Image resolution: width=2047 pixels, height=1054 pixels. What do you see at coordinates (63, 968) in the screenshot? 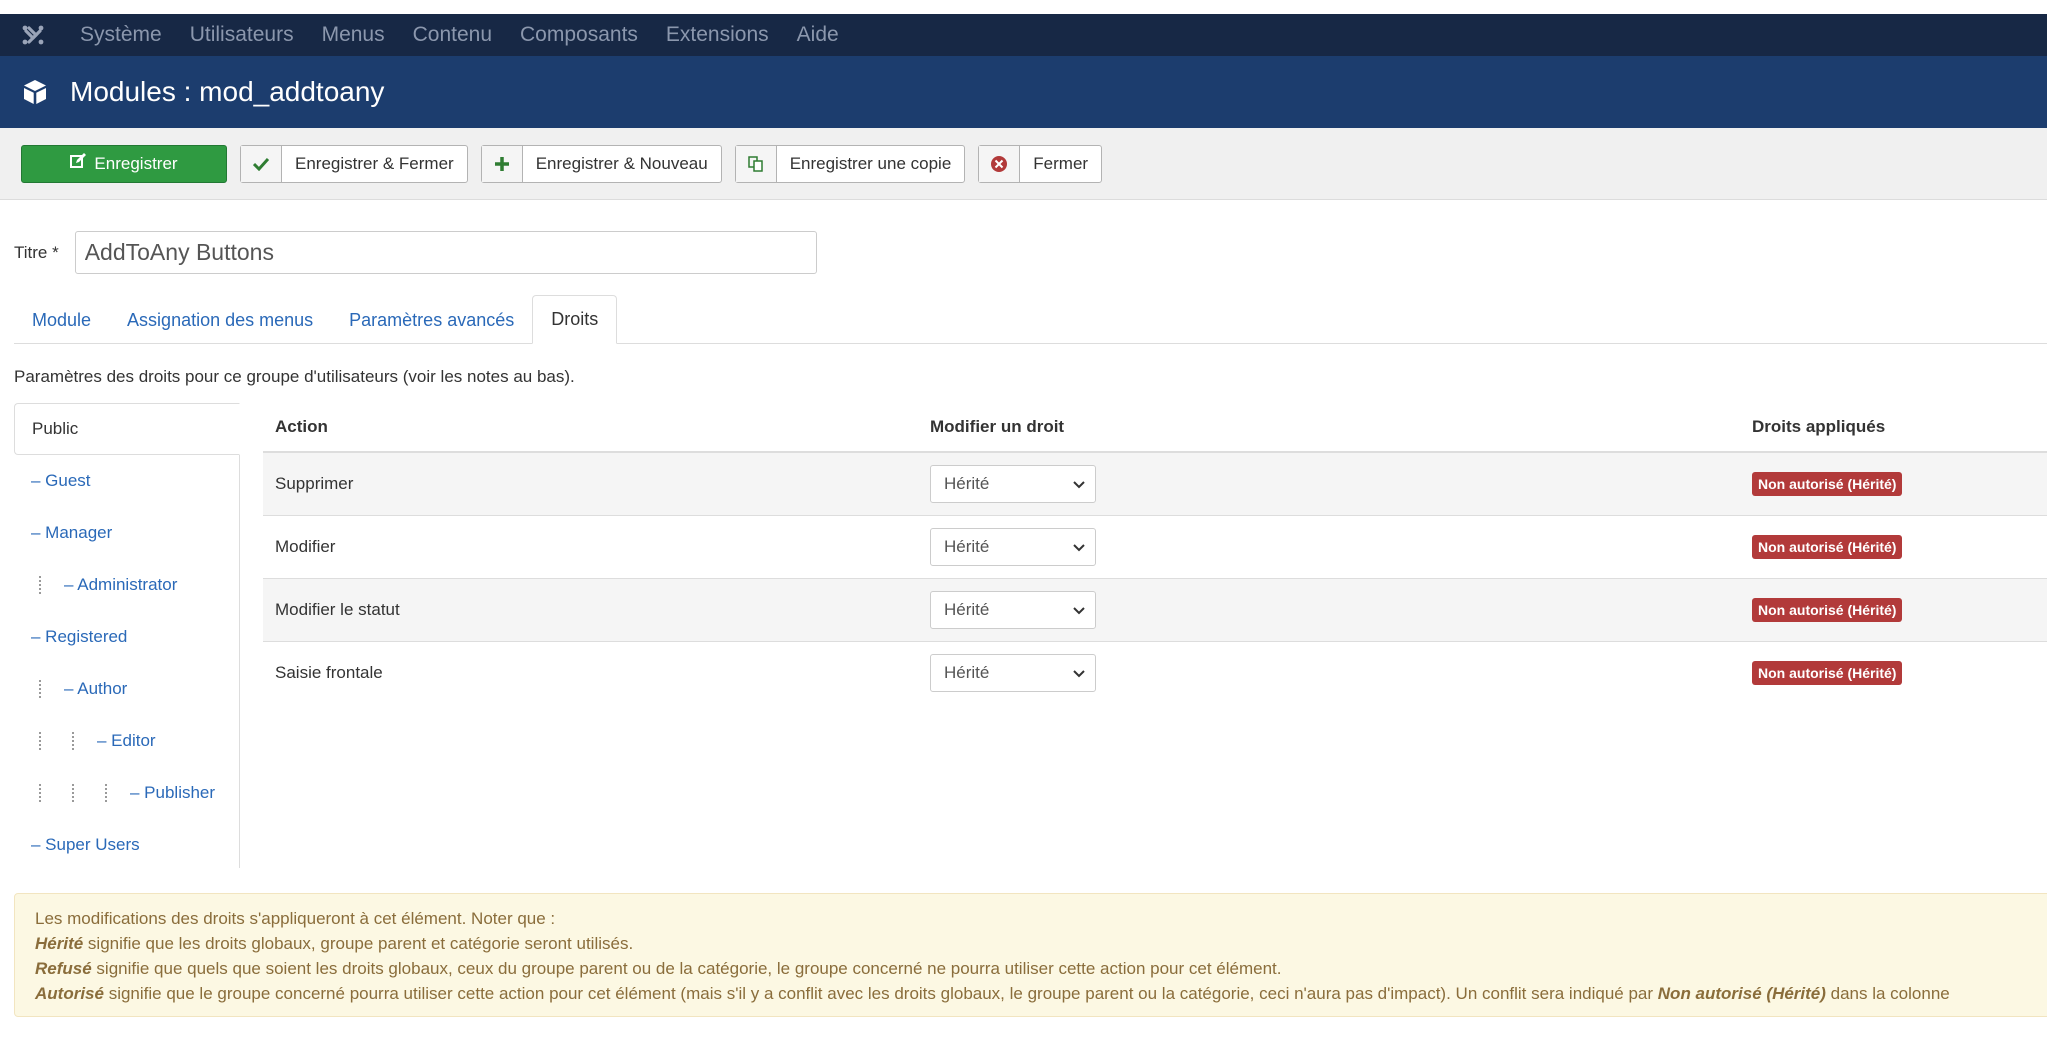
I see `note-term: Refusé` at bounding box center [63, 968].